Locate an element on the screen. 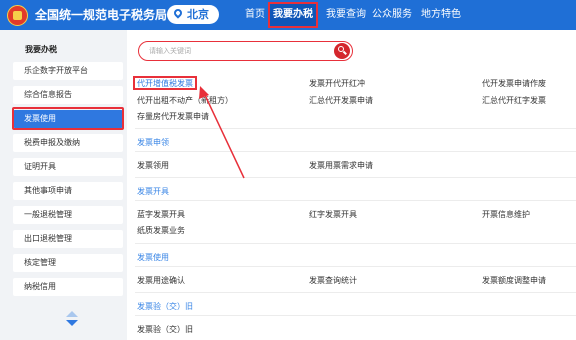 This screenshot has width=576, height=340. annotation-arrow-icon is located at coordinates (222, 132).